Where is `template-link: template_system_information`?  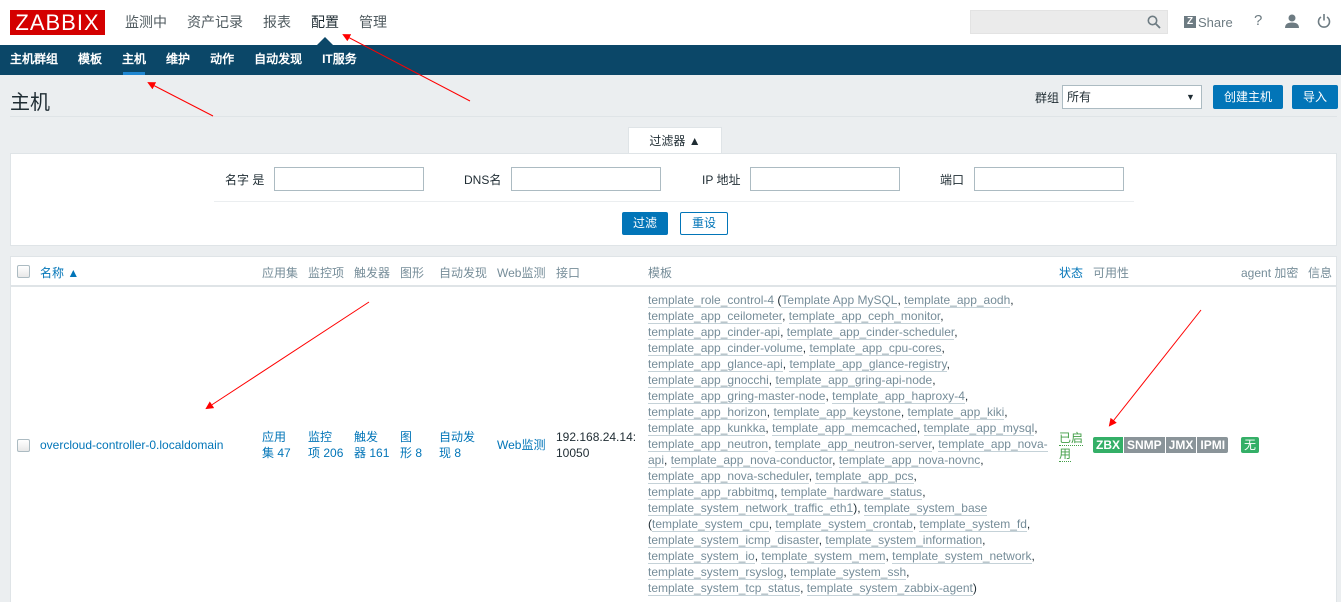
template-link: template_system_information is located at coordinates (904, 540).